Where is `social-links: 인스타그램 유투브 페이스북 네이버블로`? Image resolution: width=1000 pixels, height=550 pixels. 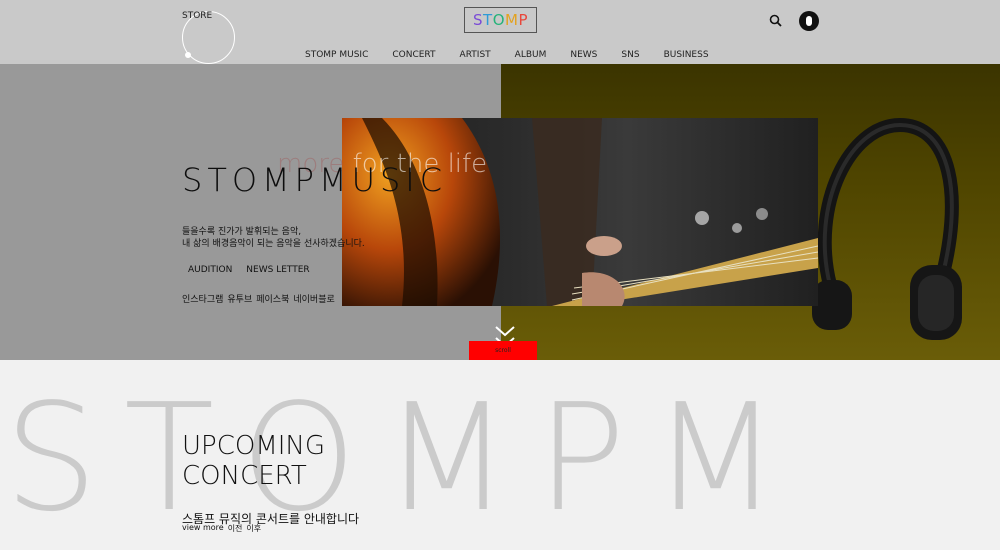
social-links: 인스타그램 유투브 페이스북 네이버블로 is located at coordinates (260, 298).